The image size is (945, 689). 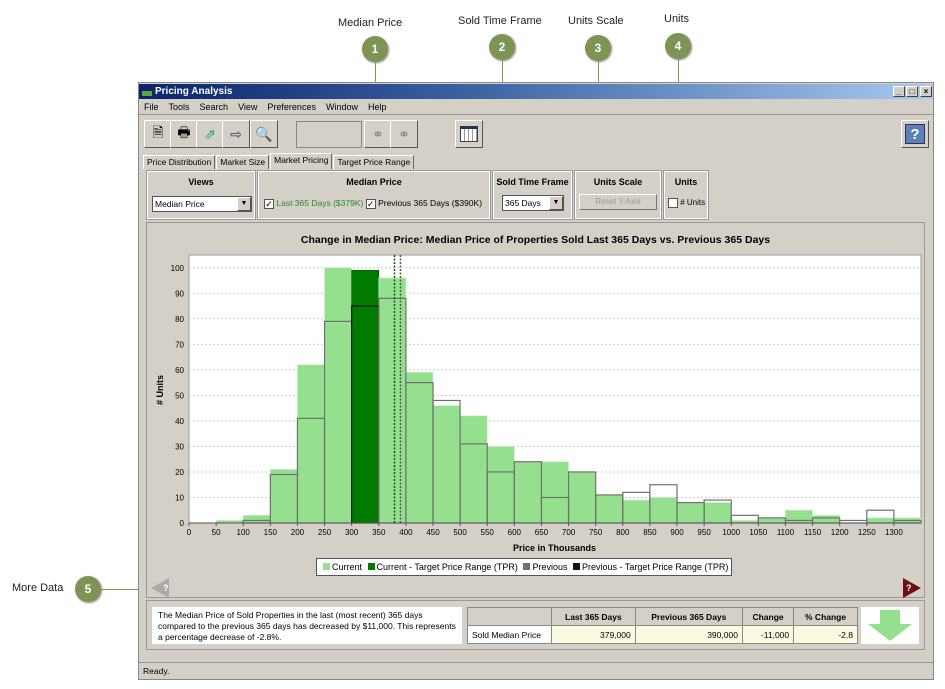 I want to click on help-button: ?, so click(x=915, y=134).